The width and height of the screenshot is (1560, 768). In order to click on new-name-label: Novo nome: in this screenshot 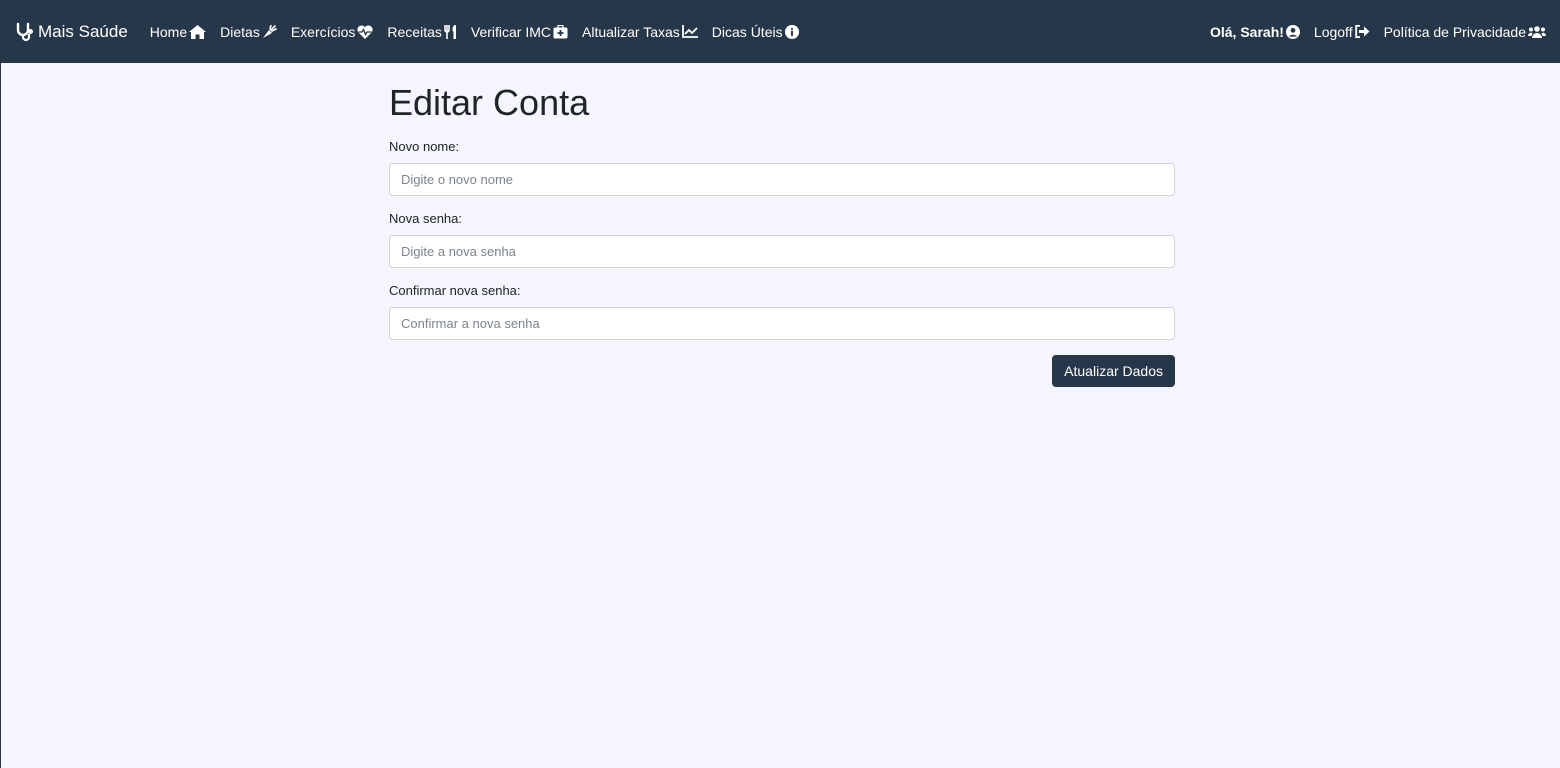, I will do `click(424, 146)`.